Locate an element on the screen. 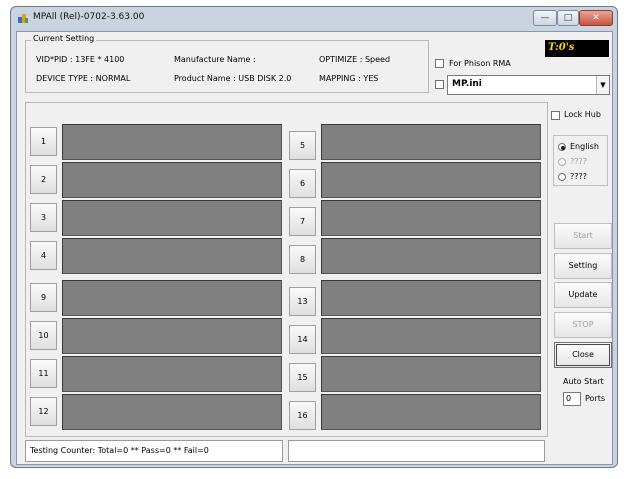 Image resolution: width=629 pixels, height=479 pixels. port-button-1: 1 is located at coordinates (43, 141).